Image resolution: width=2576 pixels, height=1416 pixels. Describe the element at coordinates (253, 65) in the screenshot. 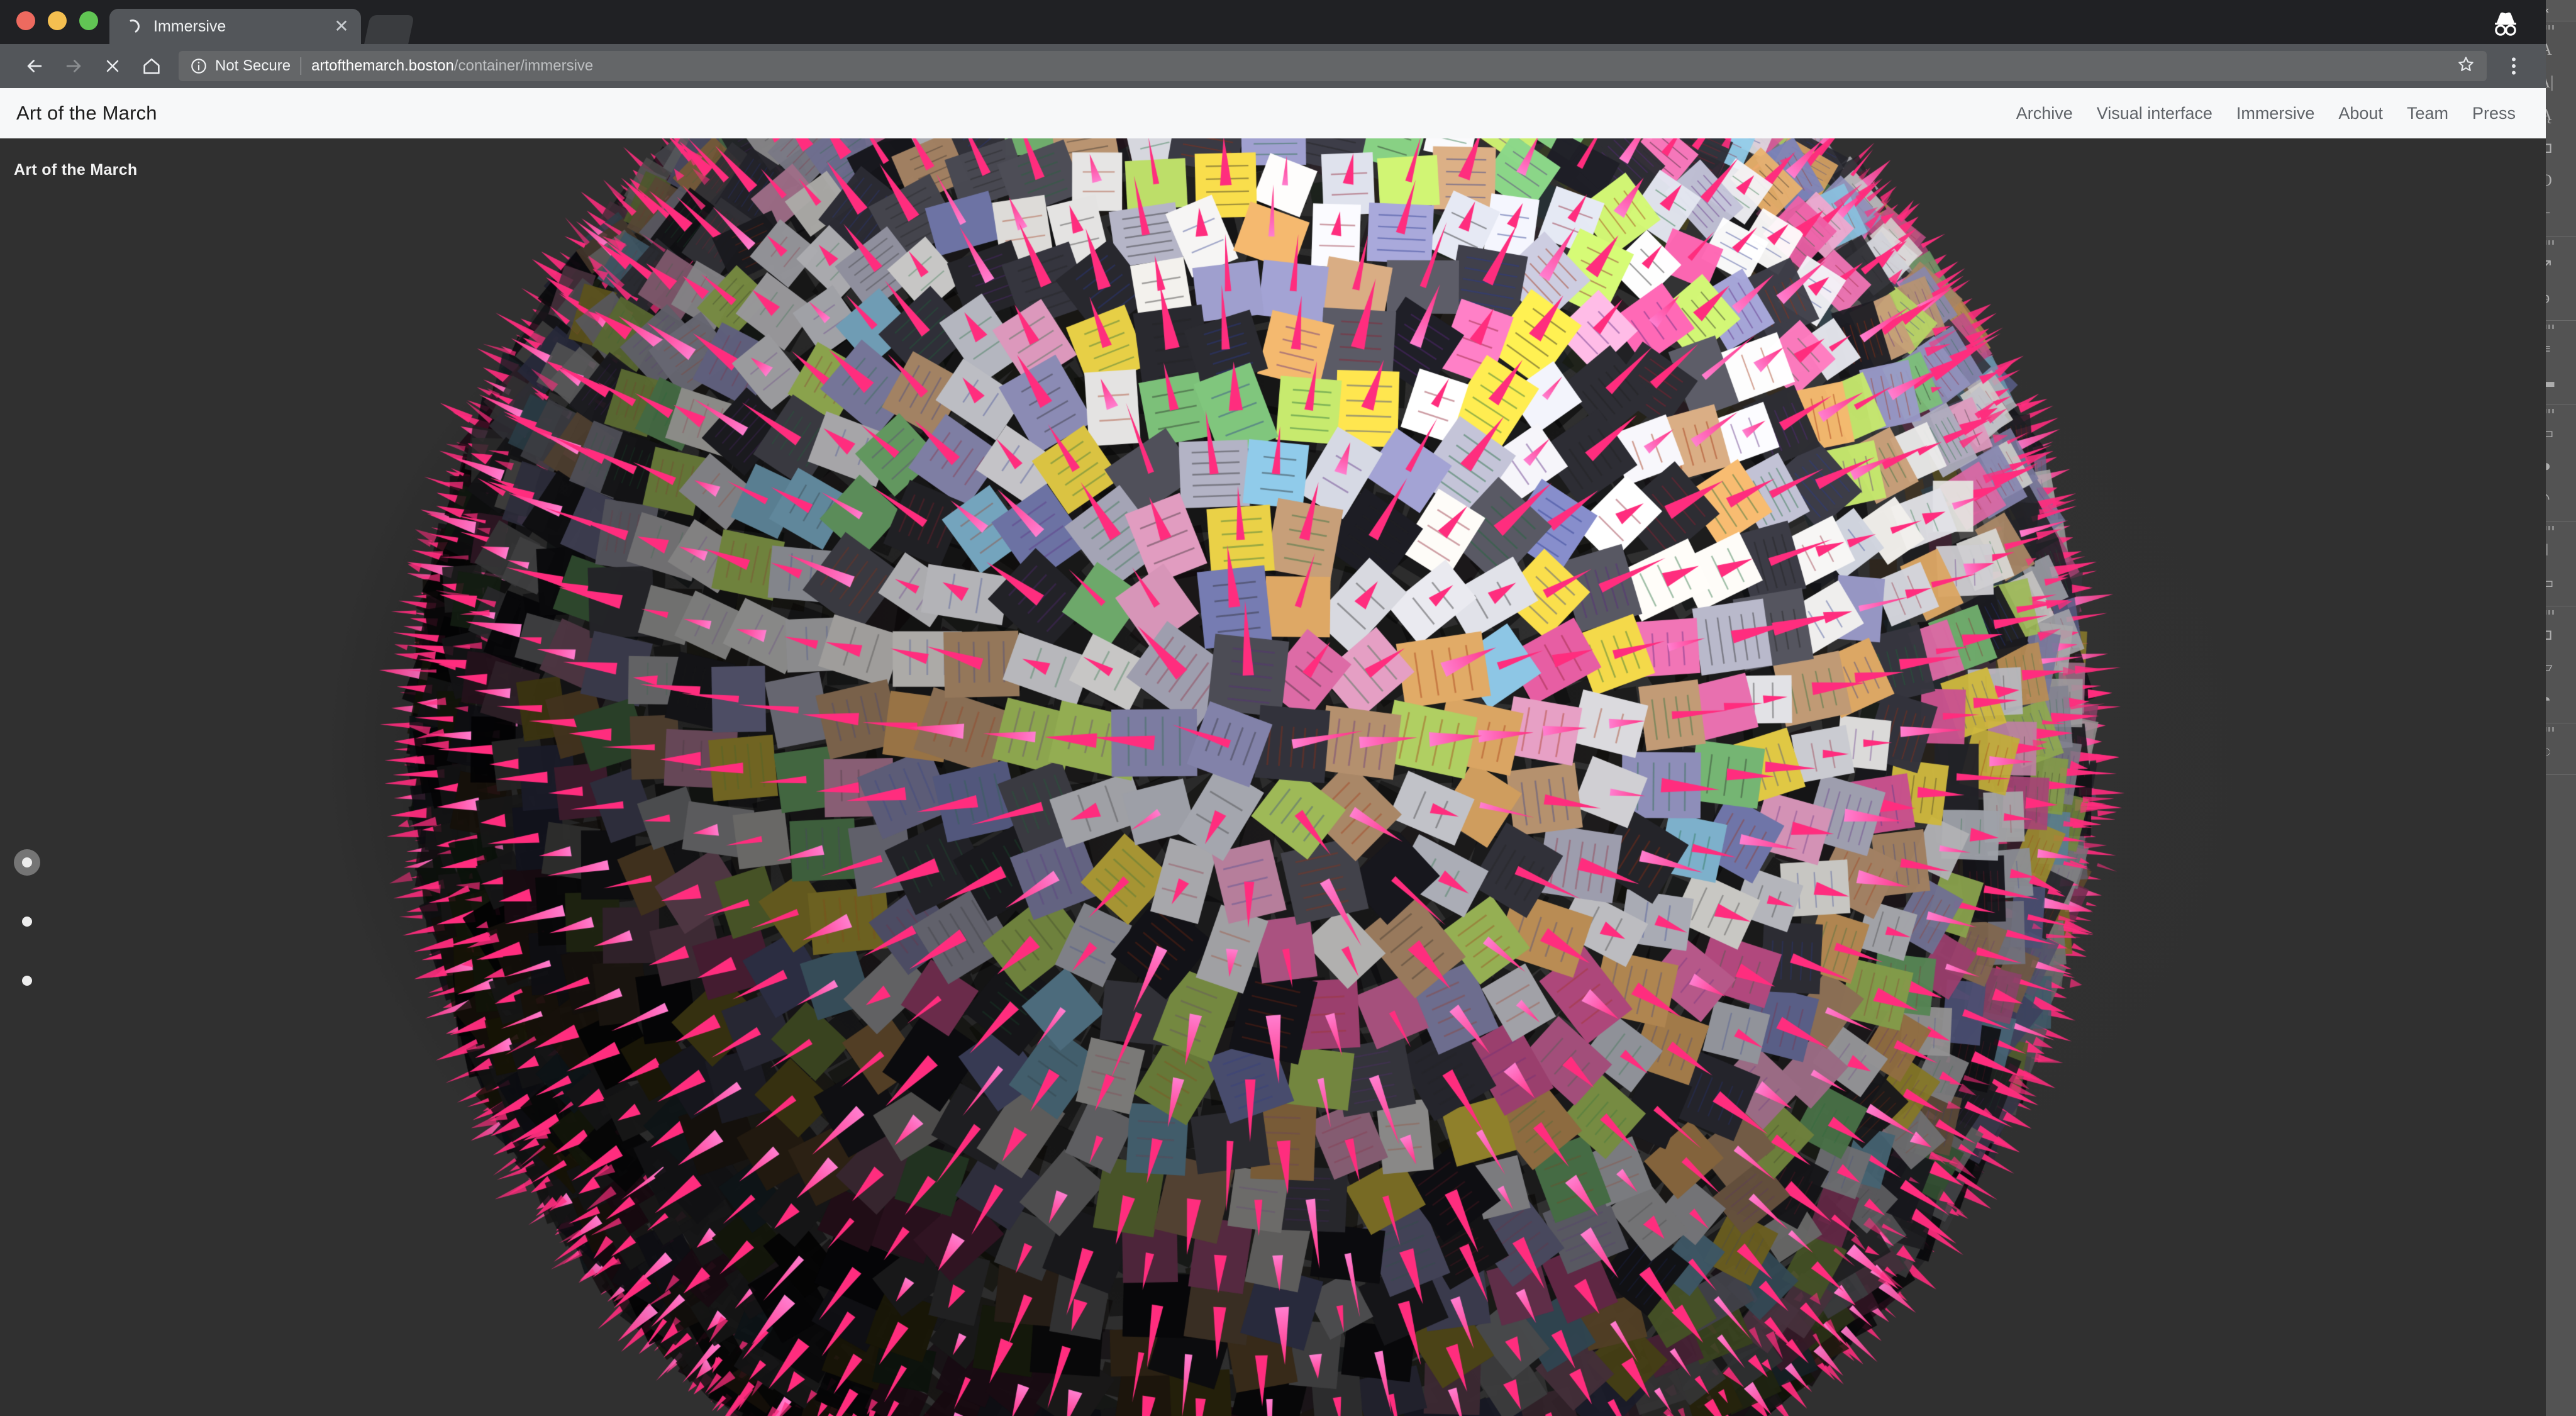

I see `security-status-text: Not Secure` at that location.